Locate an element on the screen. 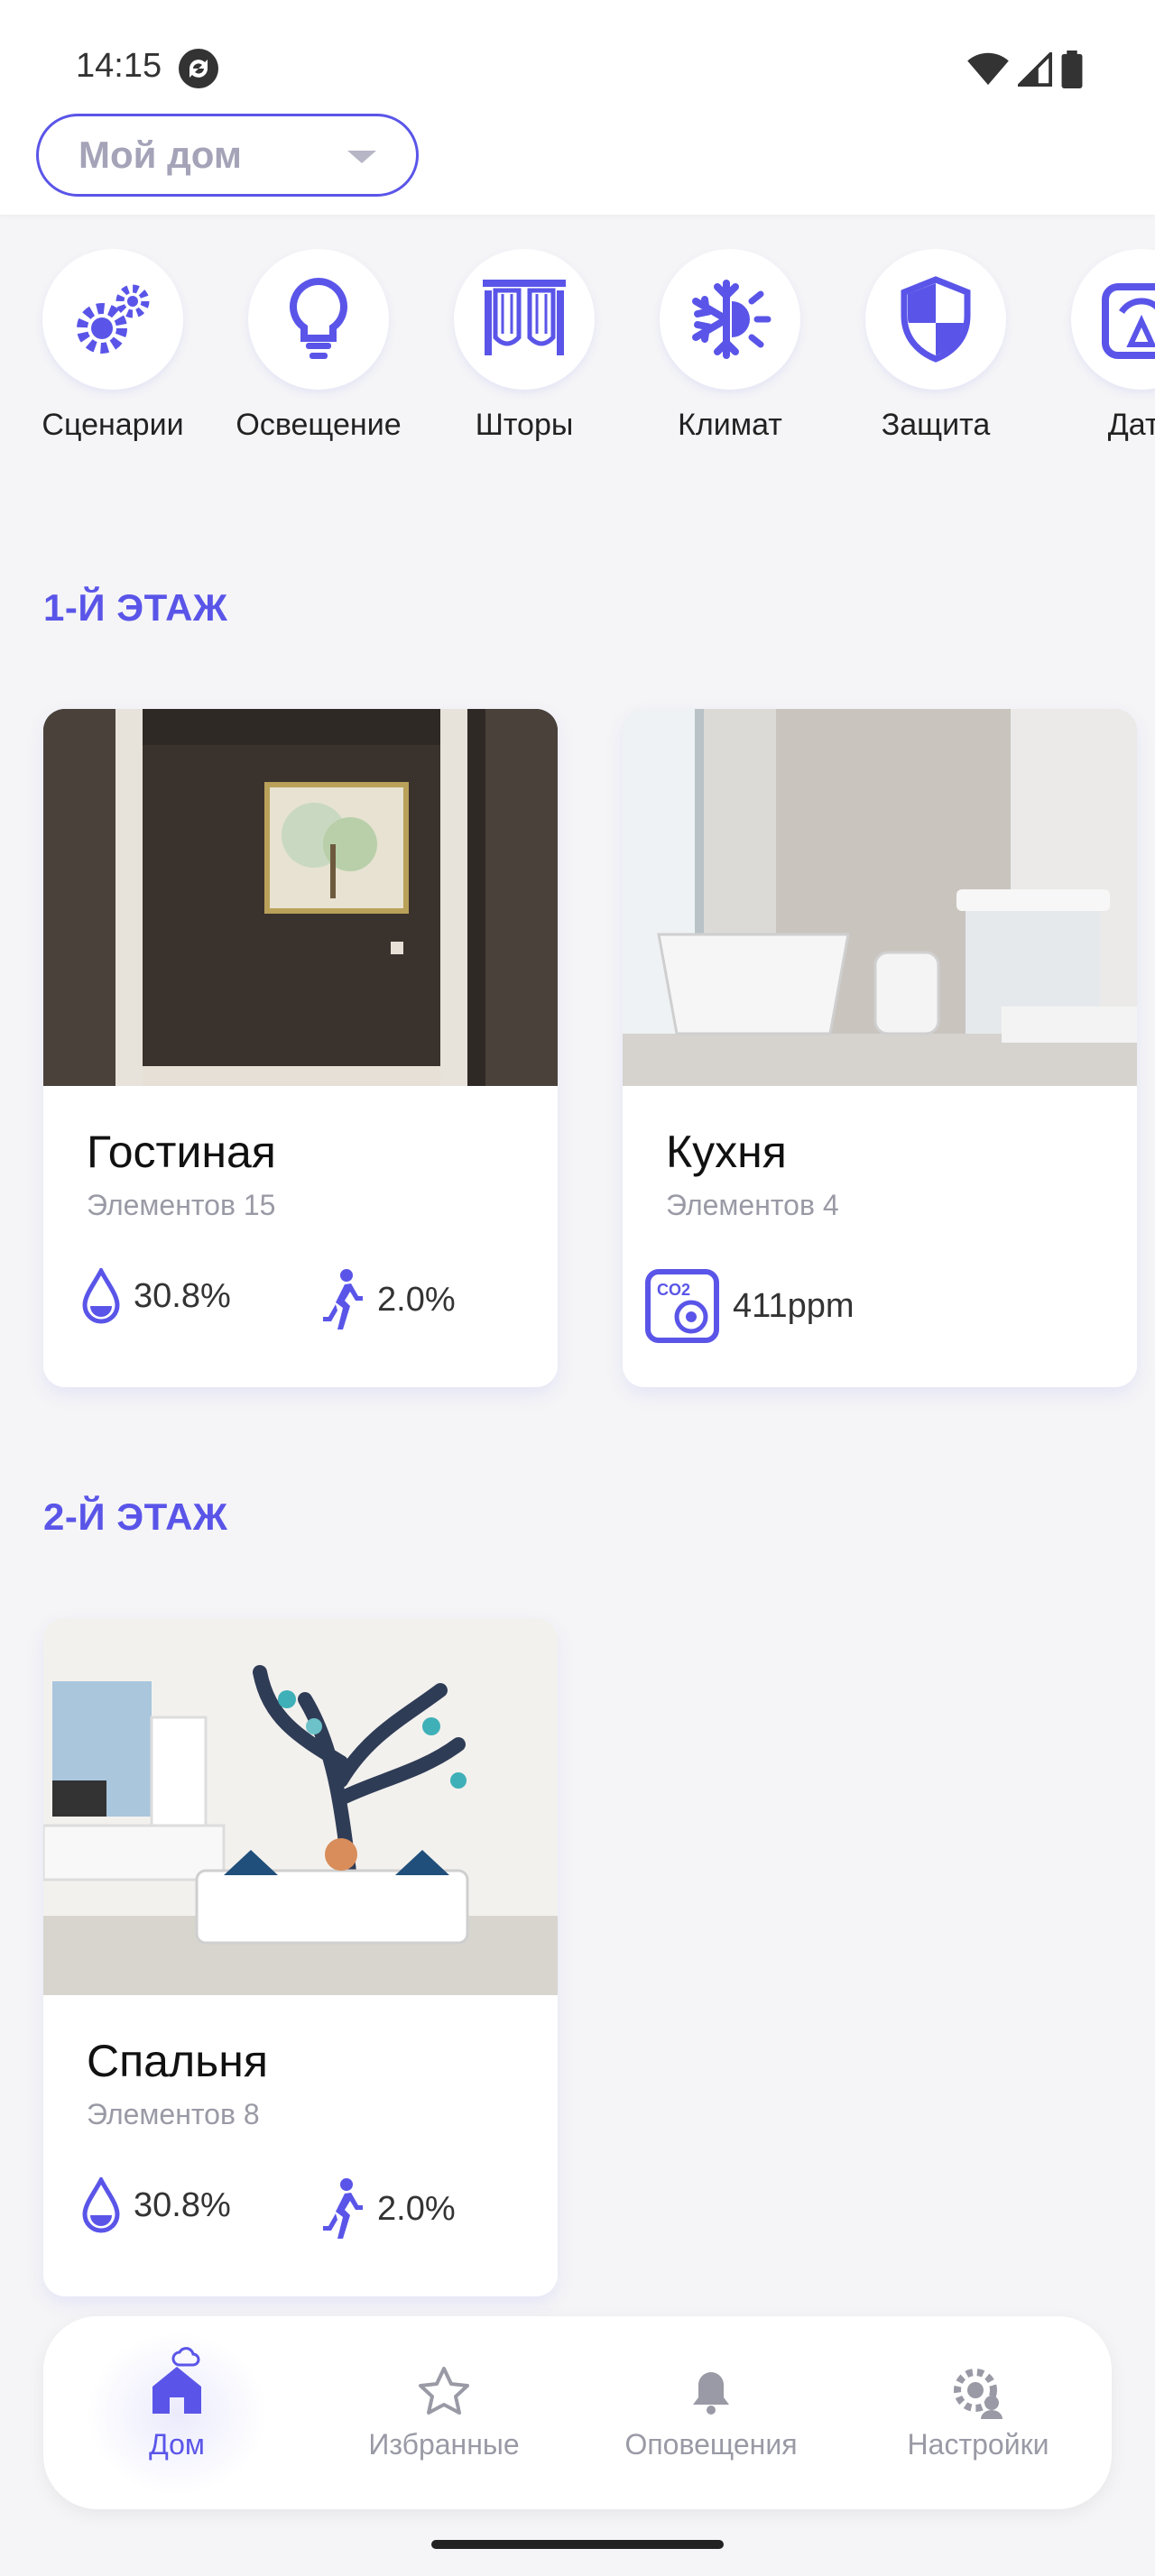  battery-icon is located at coordinates (1072, 69).